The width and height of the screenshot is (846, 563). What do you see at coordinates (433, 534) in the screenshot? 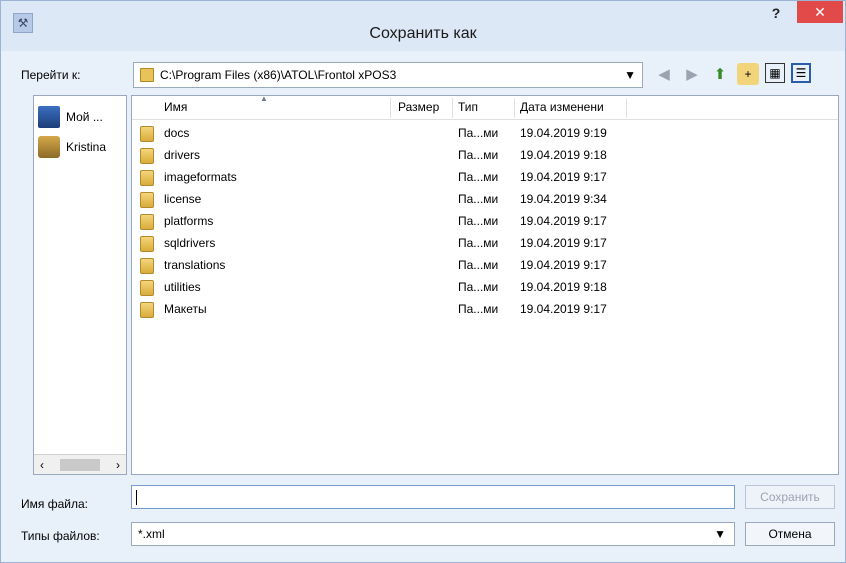
I see `filetype-select: *.xml ▼` at bounding box center [433, 534].